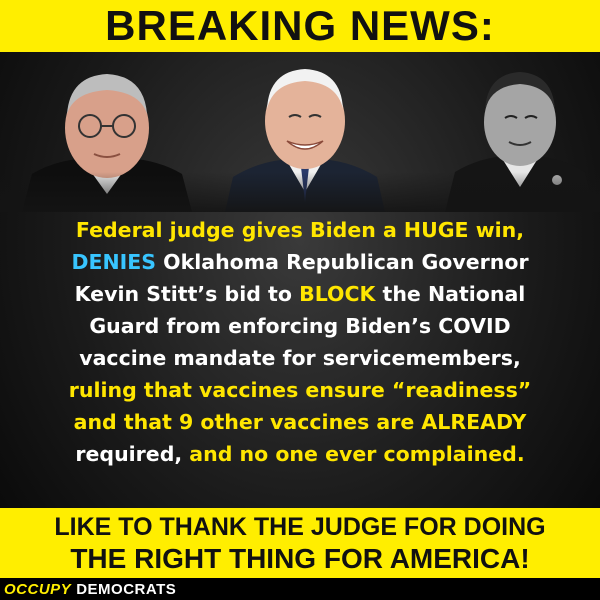 The height and width of the screenshot is (600, 600). I want to click on story-line: DENIES Oklahoma Republican Governor, so click(300, 262).